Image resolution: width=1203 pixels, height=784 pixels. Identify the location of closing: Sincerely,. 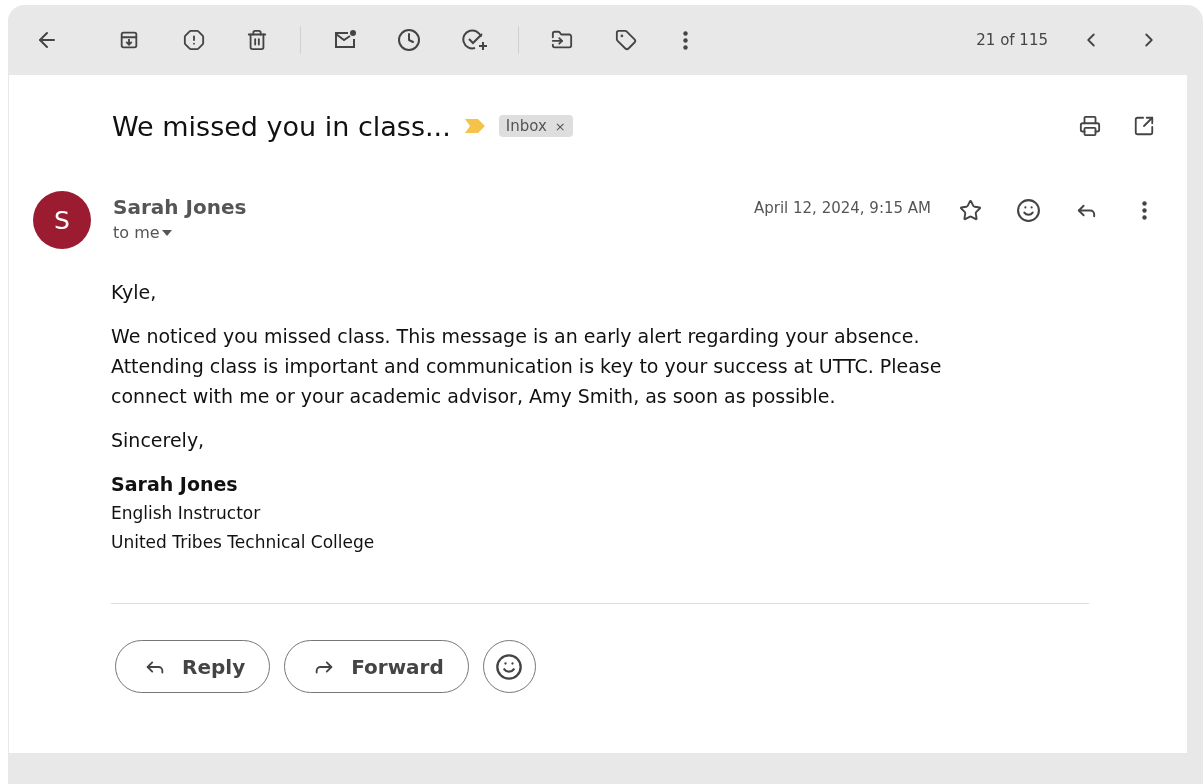
(158, 440).